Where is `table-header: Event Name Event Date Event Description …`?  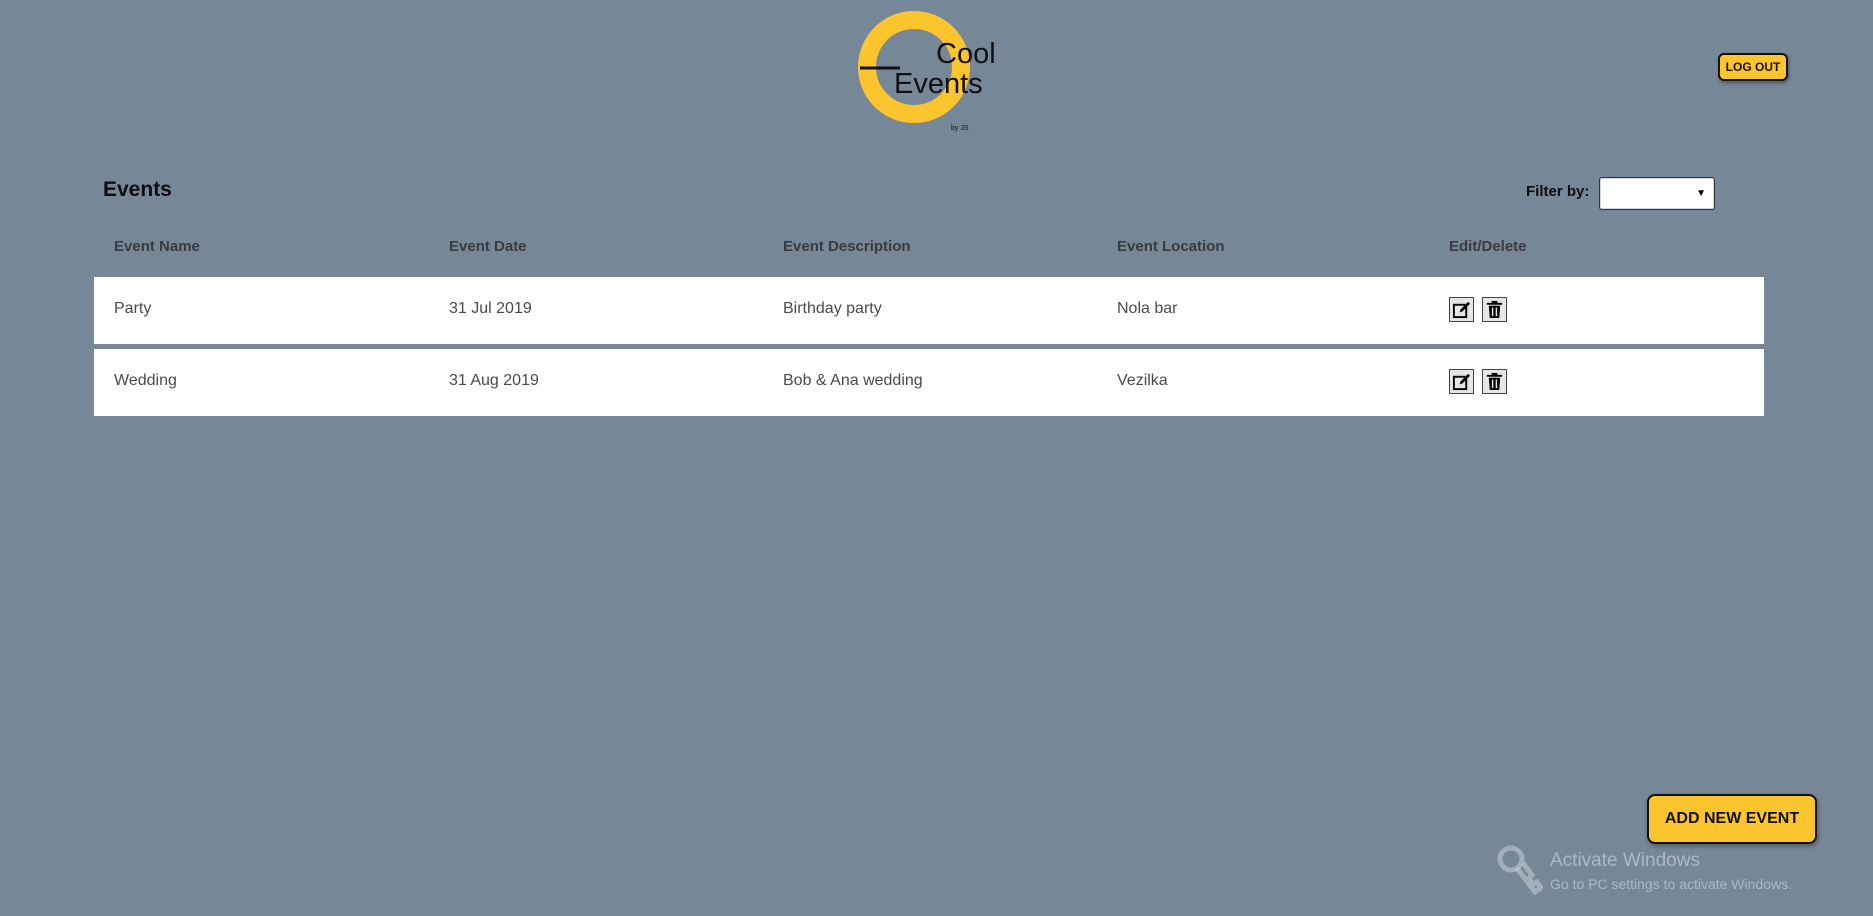
table-header: Event Name Event Date Event Description … is located at coordinates (929, 247).